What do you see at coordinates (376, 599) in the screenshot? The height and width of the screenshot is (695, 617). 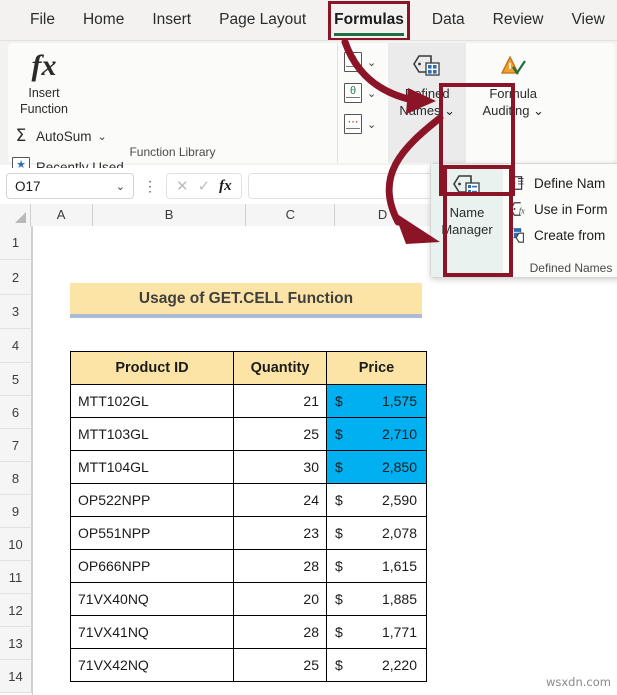 I see `cell-price: $ 1,885` at bounding box center [376, 599].